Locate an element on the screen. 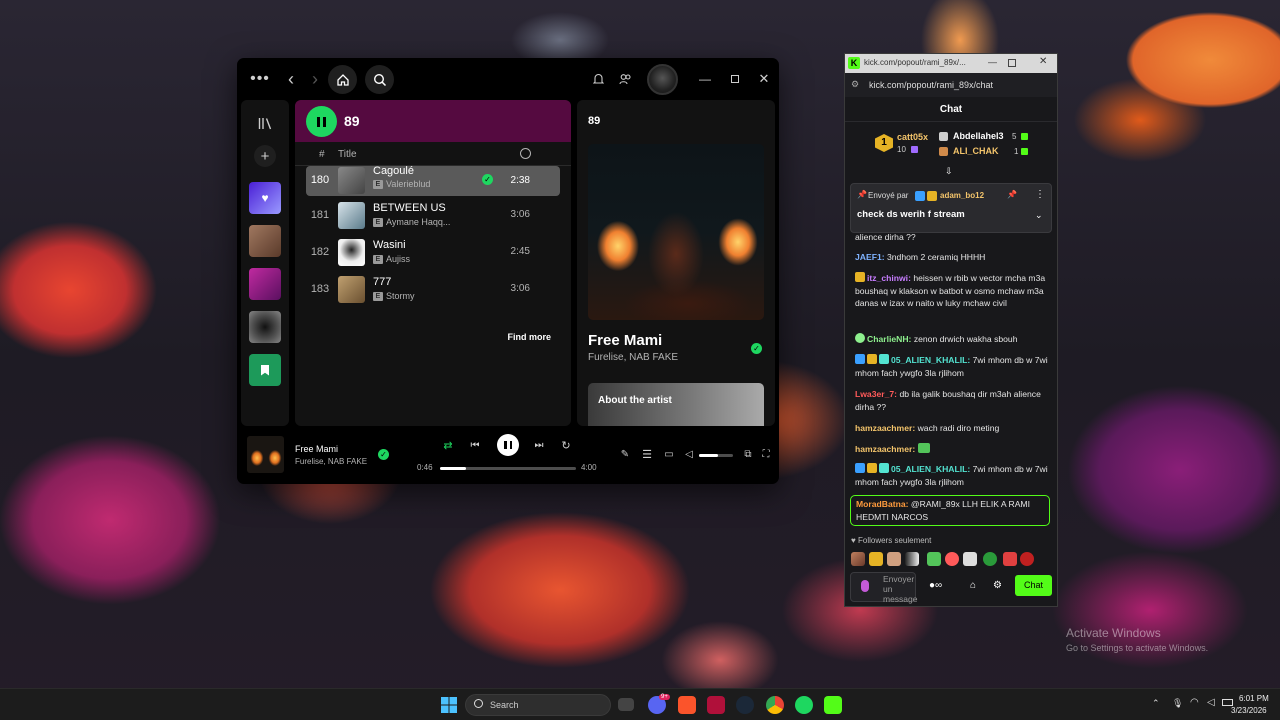 The width and height of the screenshot is (1280, 720). more-icon: ⋮ is located at coordinates (1040, 194).